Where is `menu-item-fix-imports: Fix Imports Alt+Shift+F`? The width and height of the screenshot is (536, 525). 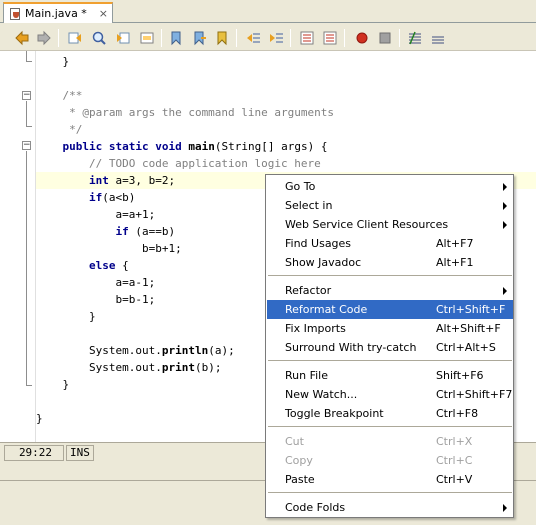
menu-item-fix-imports: Fix Imports Alt+Shift+F is located at coordinates (390, 328).